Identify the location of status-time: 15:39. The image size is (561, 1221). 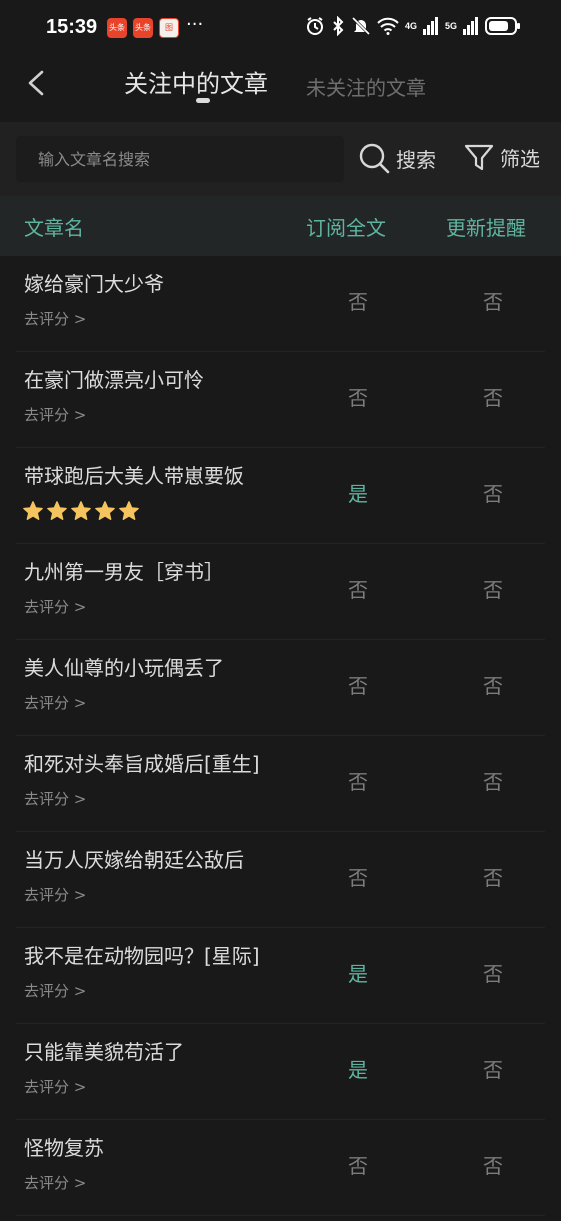
(72, 27).